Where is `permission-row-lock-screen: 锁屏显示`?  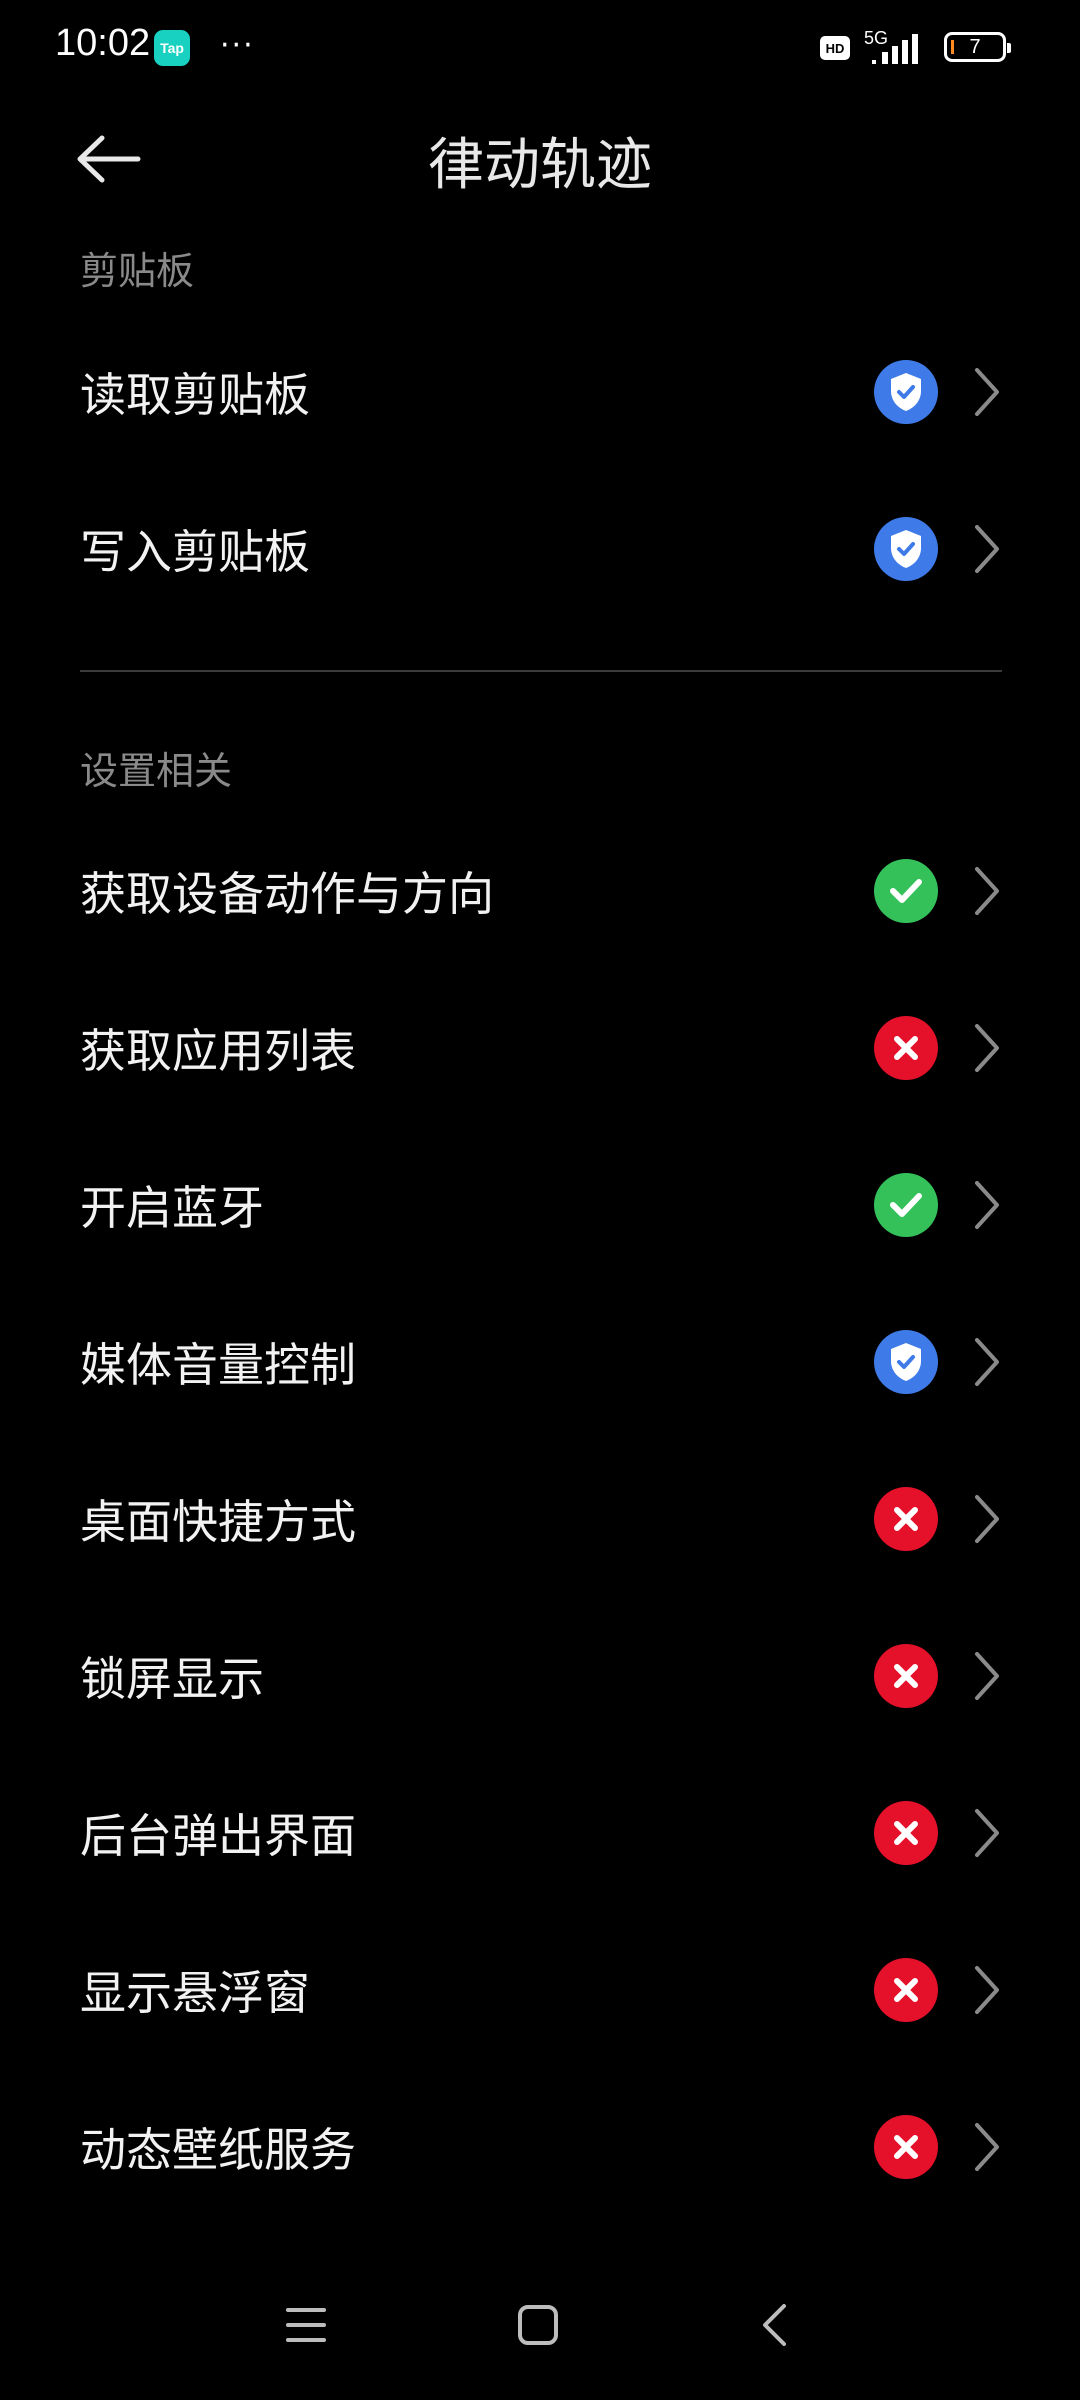 permission-row-lock-screen: 锁屏显示 is located at coordinates (540, 1675).